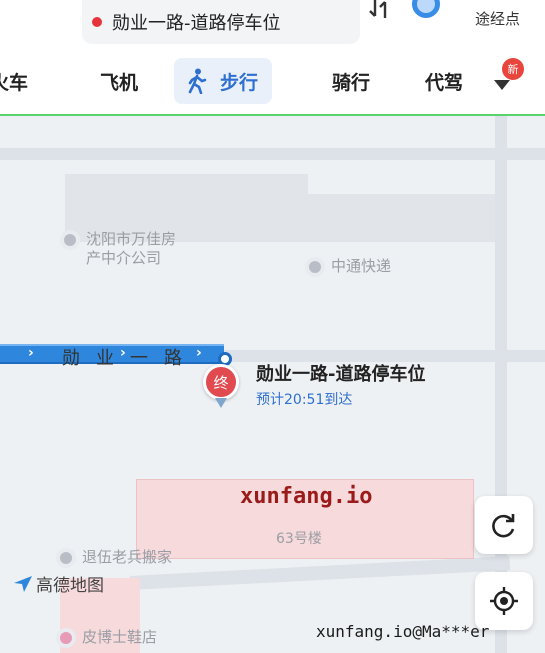  I want to click on poi-label: 沈阳市万佳房 产中介公司, so click(131, 248).